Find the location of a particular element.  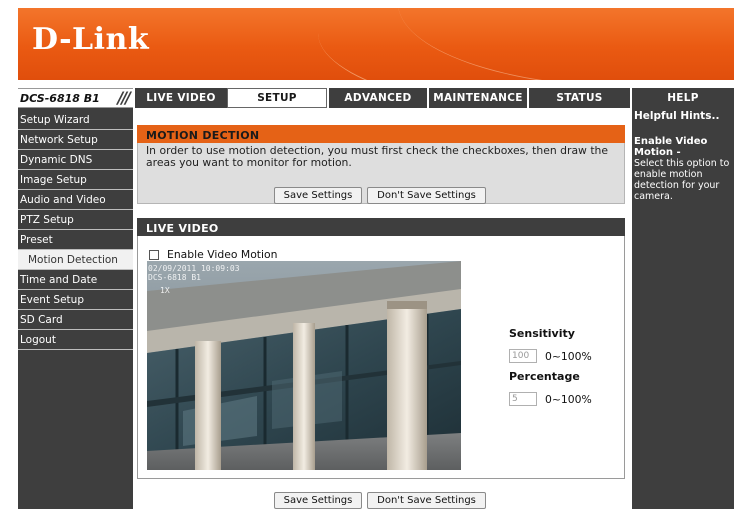

sidebar-item-audio-video: Audio and Video is located at coordinates (75, 200).